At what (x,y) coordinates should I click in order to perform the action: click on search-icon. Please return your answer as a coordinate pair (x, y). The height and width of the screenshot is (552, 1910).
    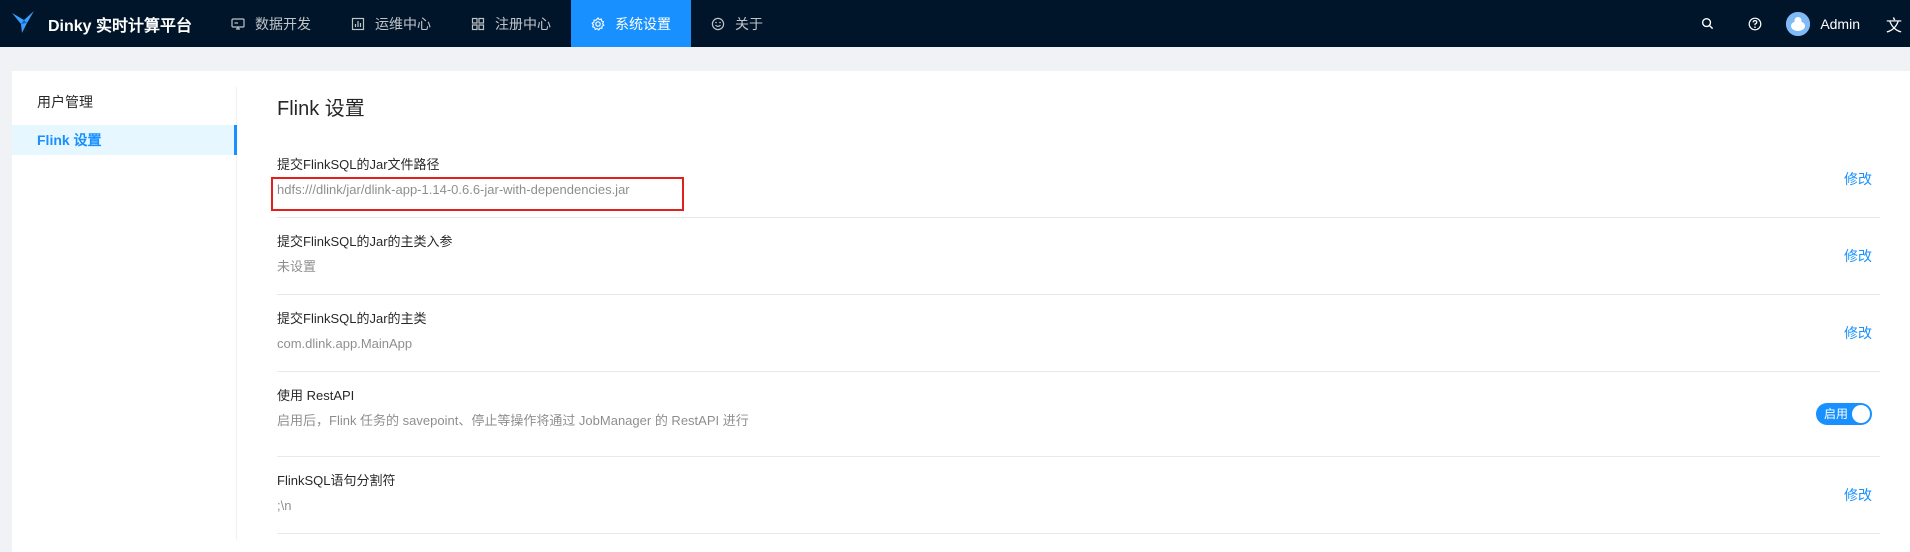
    Looking at the image, I should click on (1707, 23).